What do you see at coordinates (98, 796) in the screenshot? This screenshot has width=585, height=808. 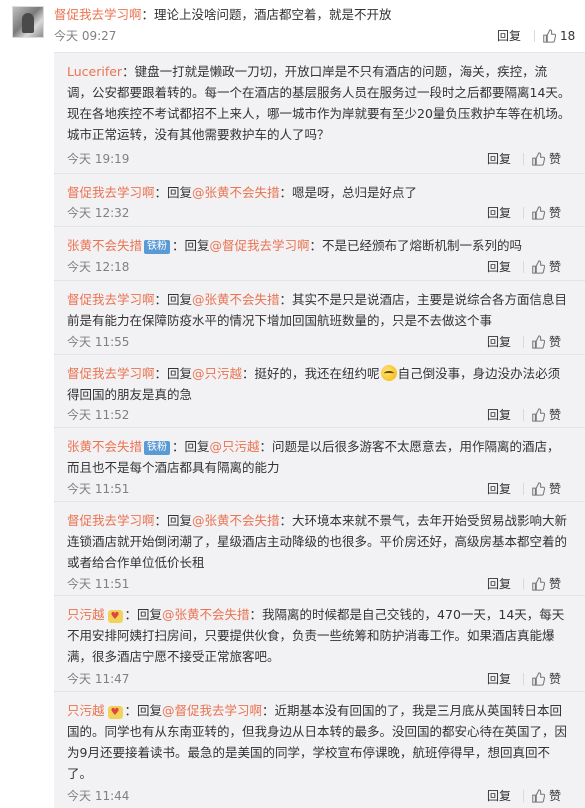 I see `timestamp: 今天 11:44` at bounding box center [98, 796].